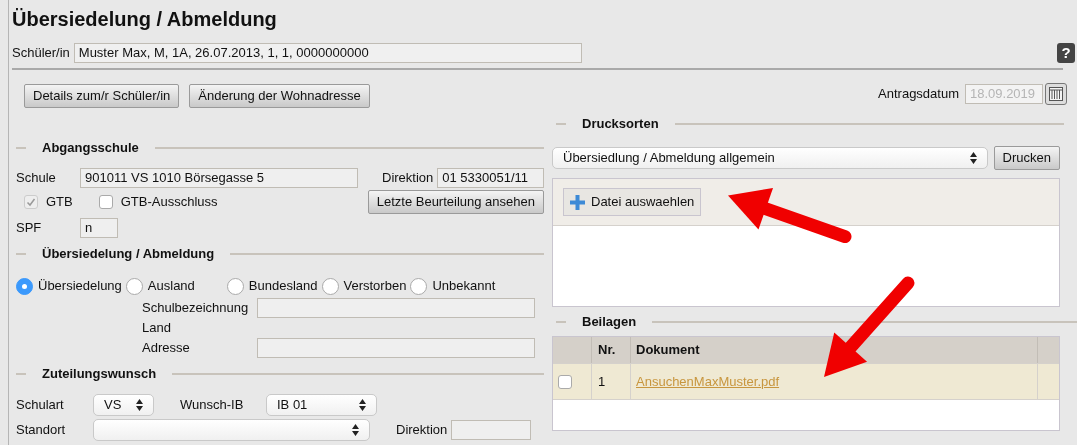 Image resolution: width=1077 pixels, height=445 pixels. What do you see at coordinates (219, 178) in the screenshot?
I see `school-field: 901011 VS 1010 Börsegasse 5` at bounding box center [219, 178].